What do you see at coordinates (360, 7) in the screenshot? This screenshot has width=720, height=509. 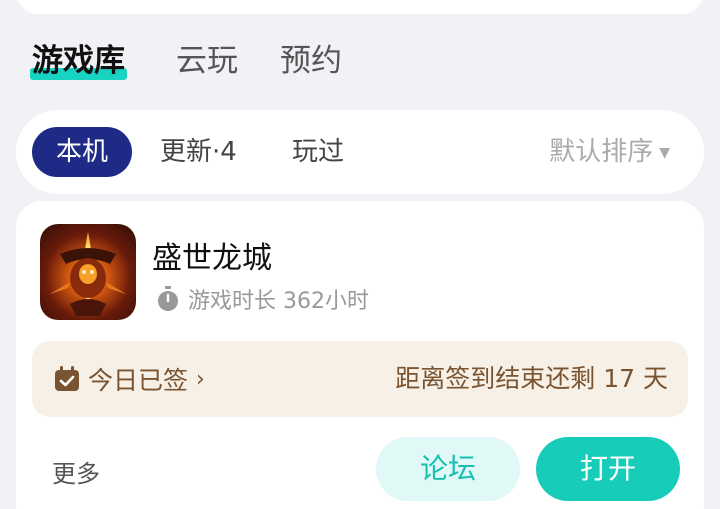 I see `top-card` at bounding box center [360, 7].